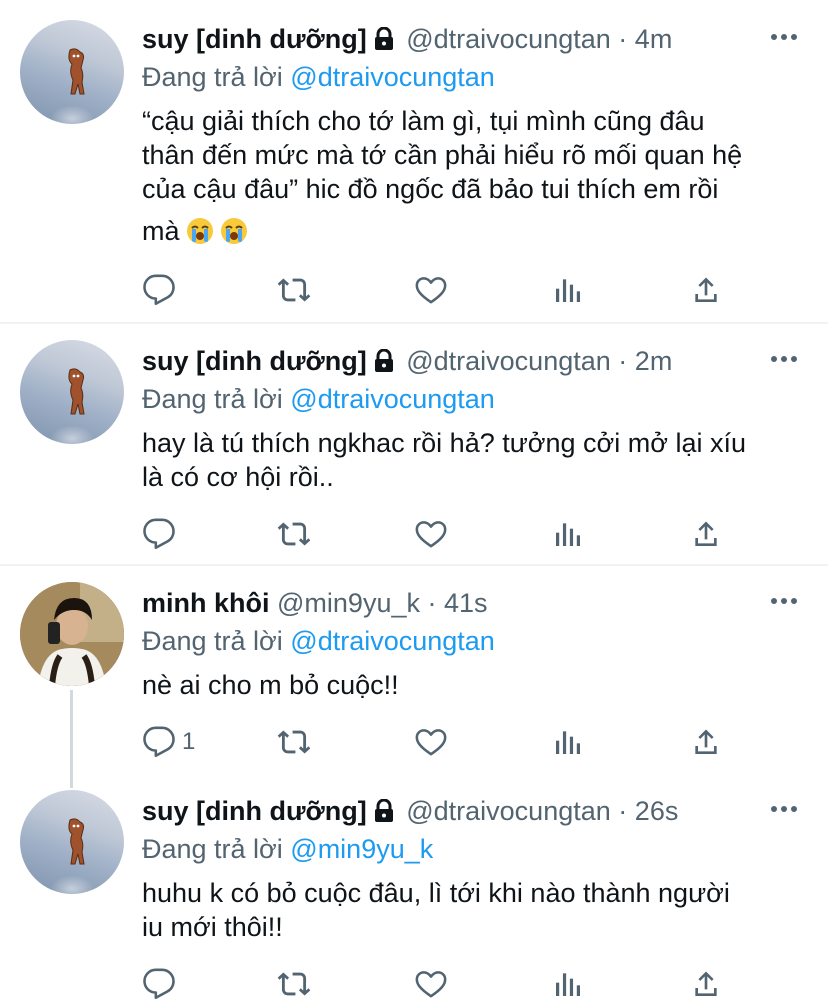 Image resolution: width=828 pixels, height=1006 pixels. I want to click on tweet-text-line: iu mới thôi!!, so click(212, 927).